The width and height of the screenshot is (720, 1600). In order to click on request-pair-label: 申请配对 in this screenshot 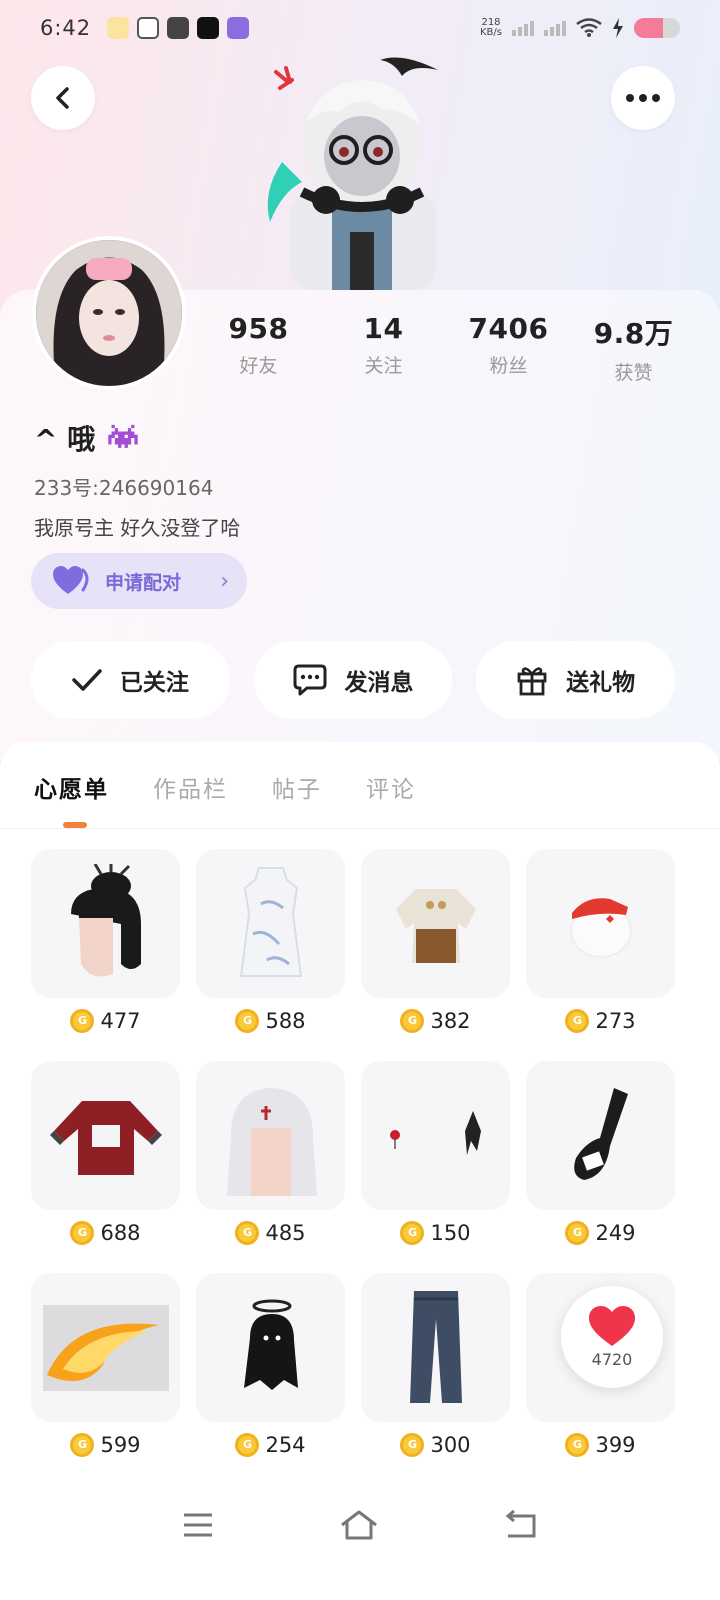, I will do `click(143, 582)`.